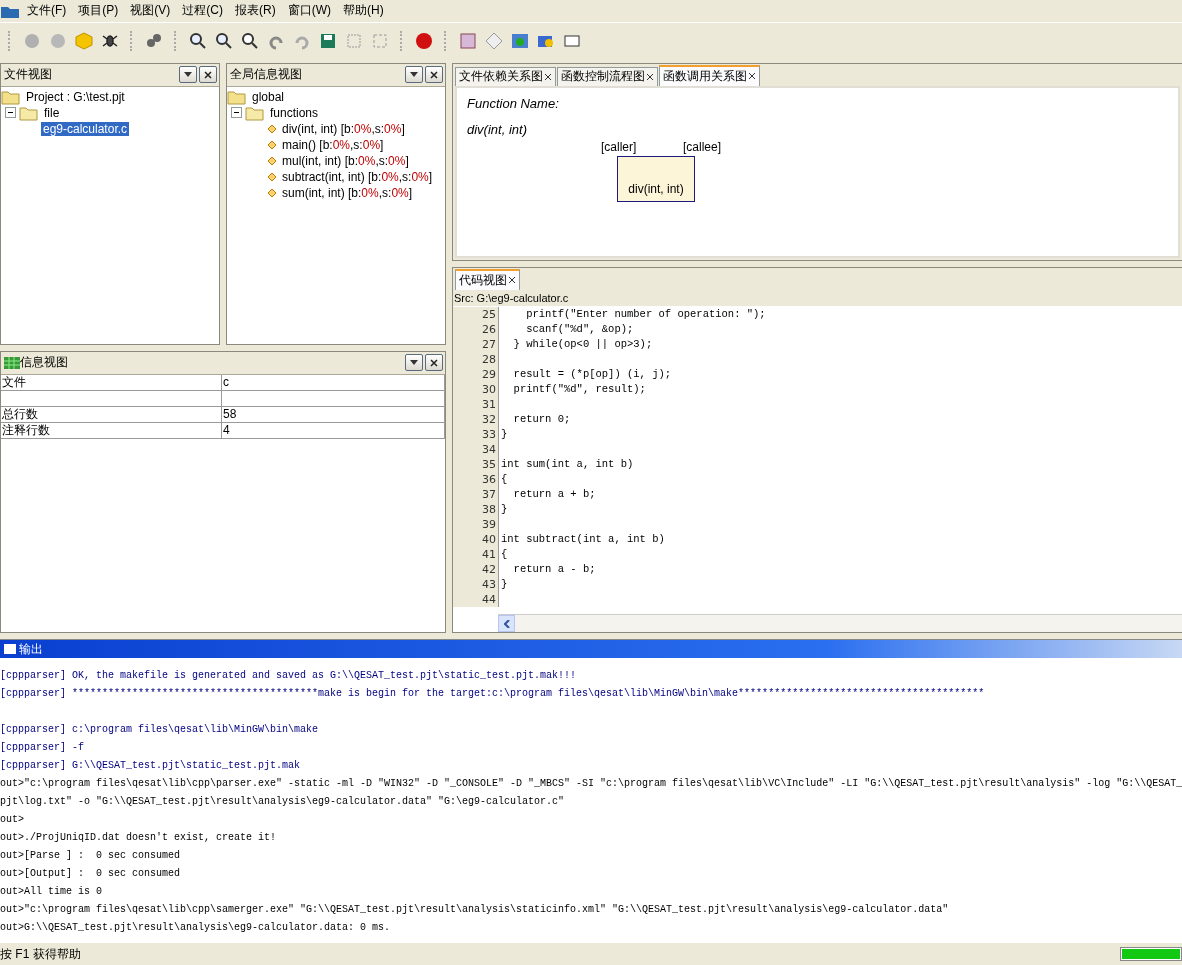  Describe the element at coordinates (476, 314) in the screenshot. I see `line-number: 25` at that location.